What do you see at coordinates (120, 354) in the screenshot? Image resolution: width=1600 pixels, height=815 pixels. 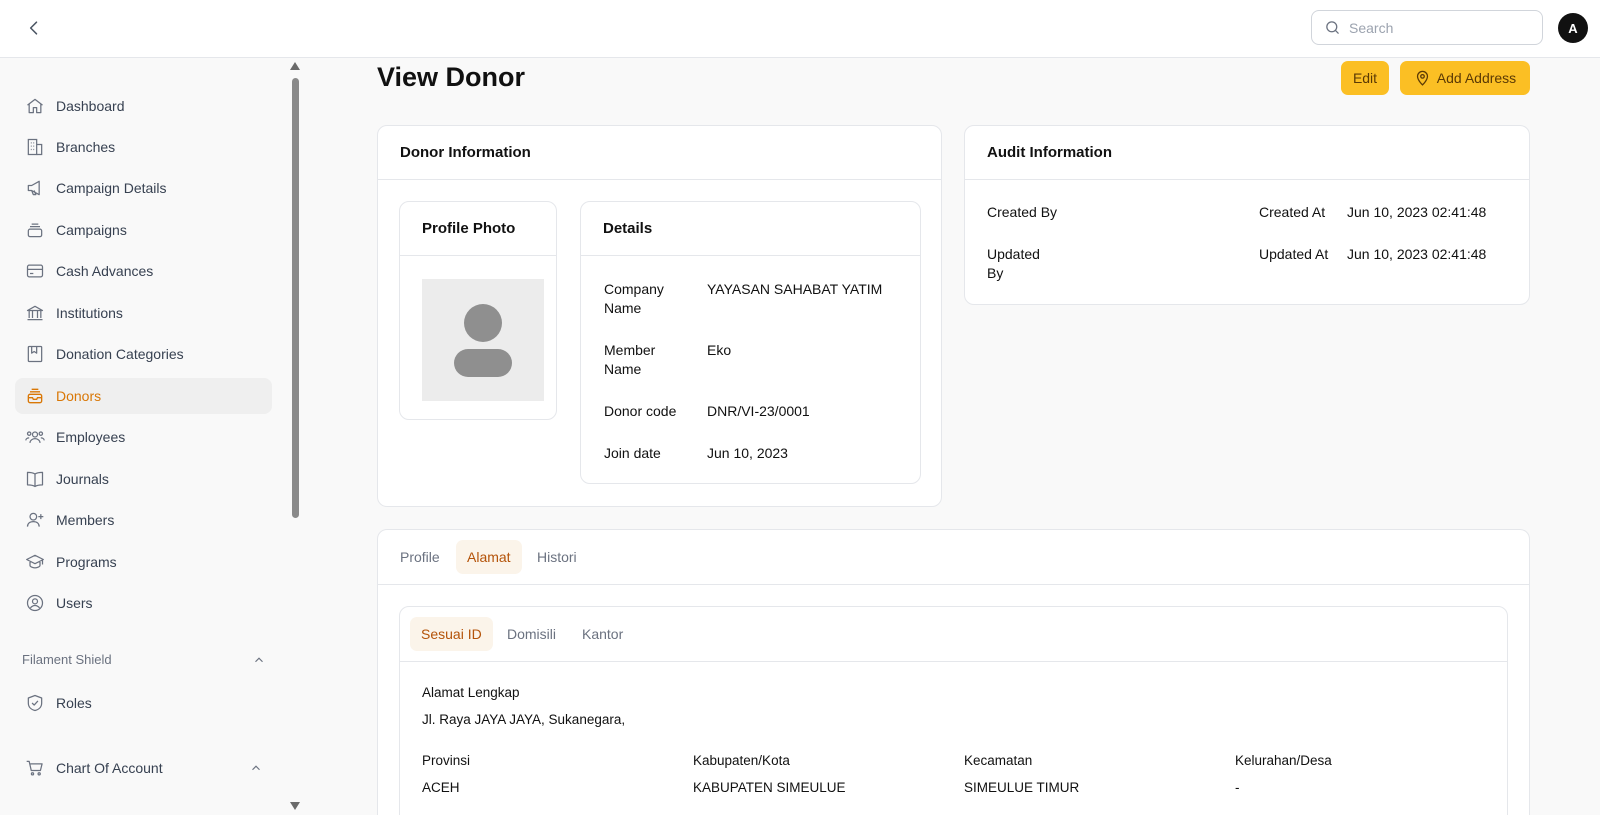 I see `sidebar-item-label: Donation Categories` at bounding box center [120, 354].